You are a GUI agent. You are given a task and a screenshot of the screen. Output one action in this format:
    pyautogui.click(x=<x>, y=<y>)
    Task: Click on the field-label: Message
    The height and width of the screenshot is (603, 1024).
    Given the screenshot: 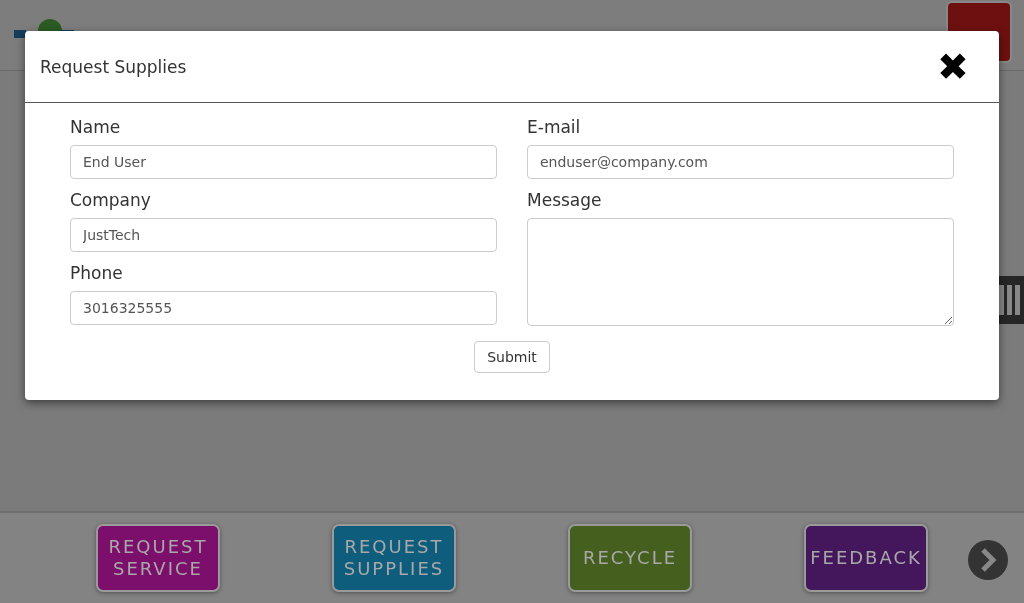 What is the action you would take?
    pyautogui.click(x=565, y=200)
    